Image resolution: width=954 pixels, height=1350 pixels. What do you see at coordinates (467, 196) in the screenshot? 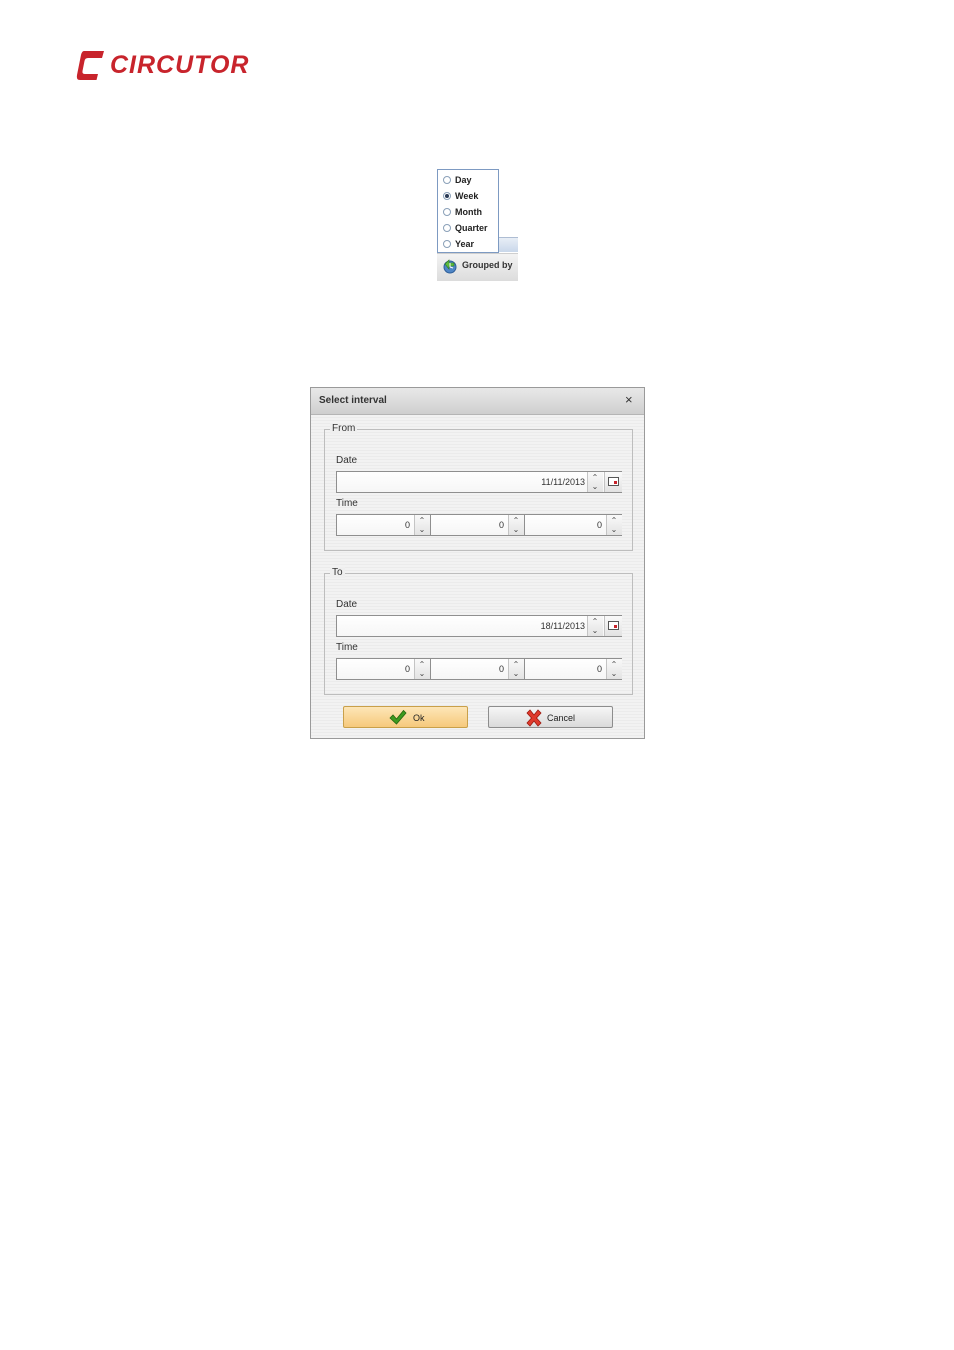
I see `option-label: Week` at bounding box center [467, 196].